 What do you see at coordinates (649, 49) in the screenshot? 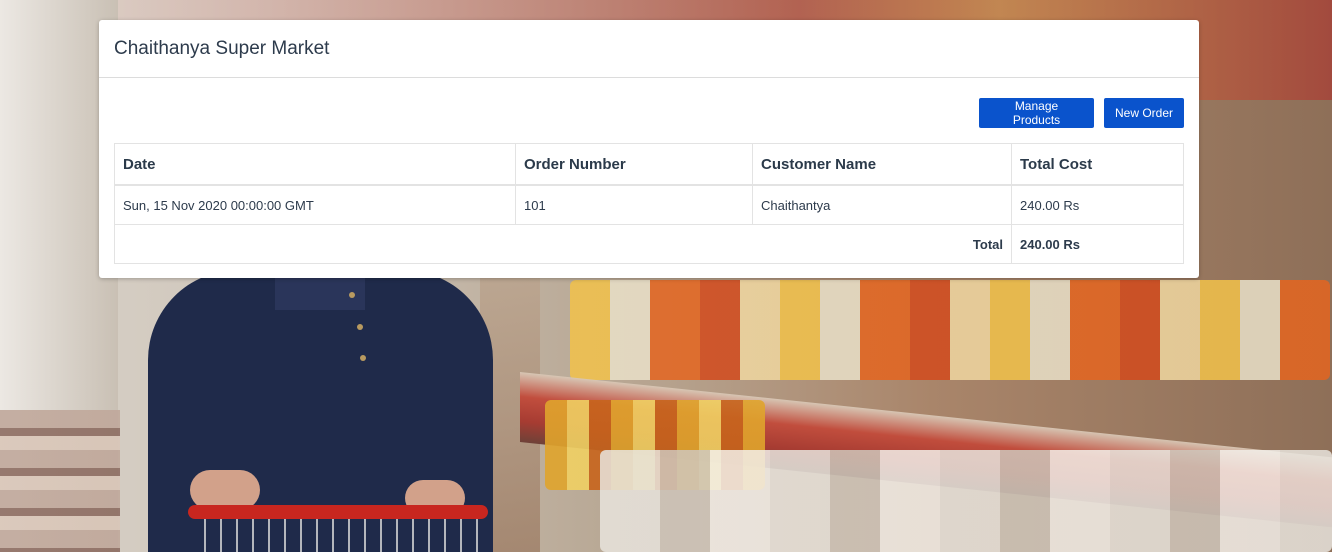
I see `card-header: Chaithanya Super Market` at bounding box center [649, 49].